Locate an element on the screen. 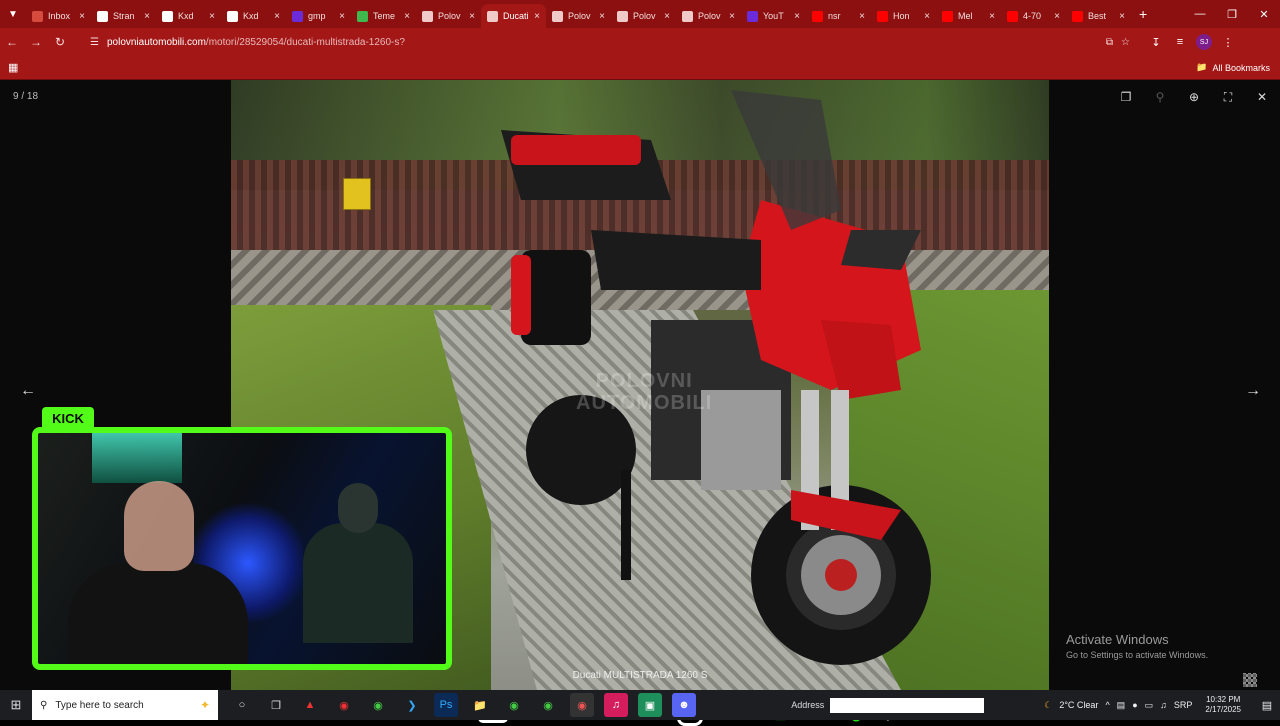 This screenshot has width=1280, height=726. mic-icon: ● is located at coordinates (1134, 705).